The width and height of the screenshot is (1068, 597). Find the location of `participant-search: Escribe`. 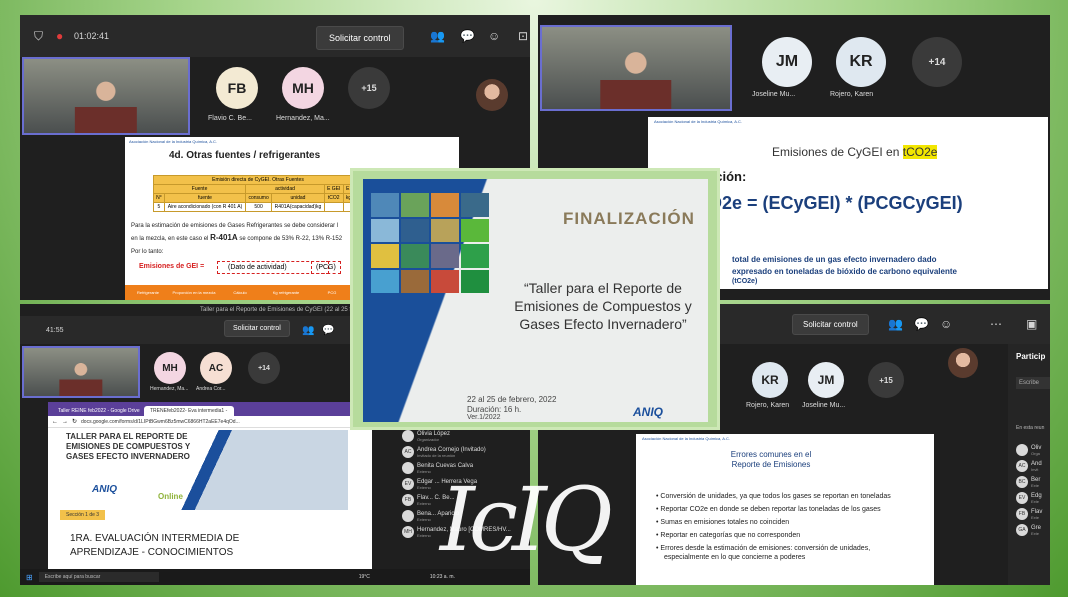

participant-search: Escribe is located at coordinates (1033, 383).